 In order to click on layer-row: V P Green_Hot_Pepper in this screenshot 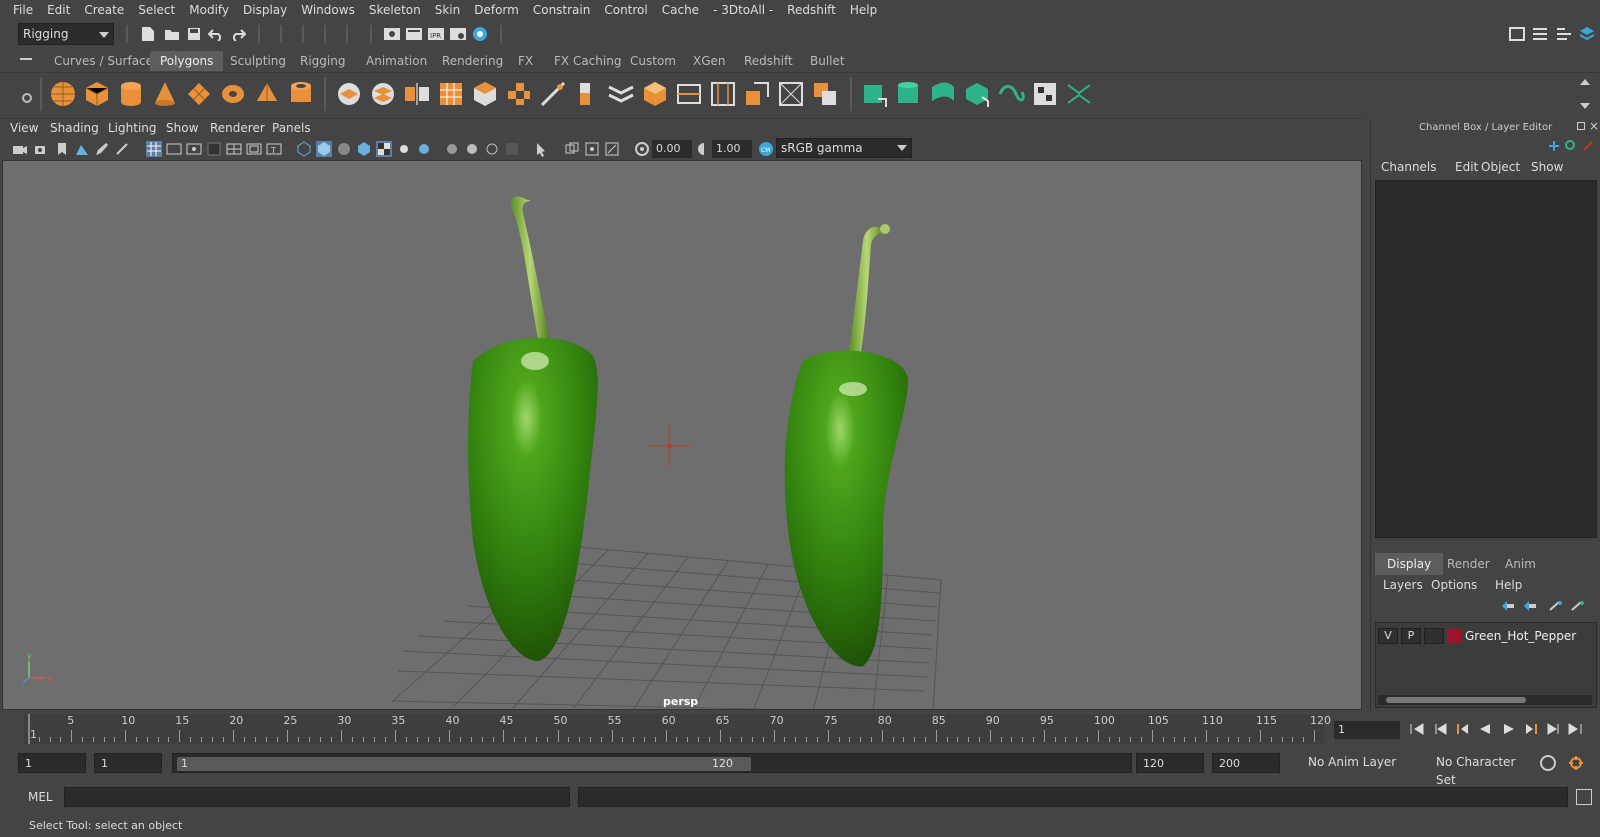, I will do `click(1486, 636)`.